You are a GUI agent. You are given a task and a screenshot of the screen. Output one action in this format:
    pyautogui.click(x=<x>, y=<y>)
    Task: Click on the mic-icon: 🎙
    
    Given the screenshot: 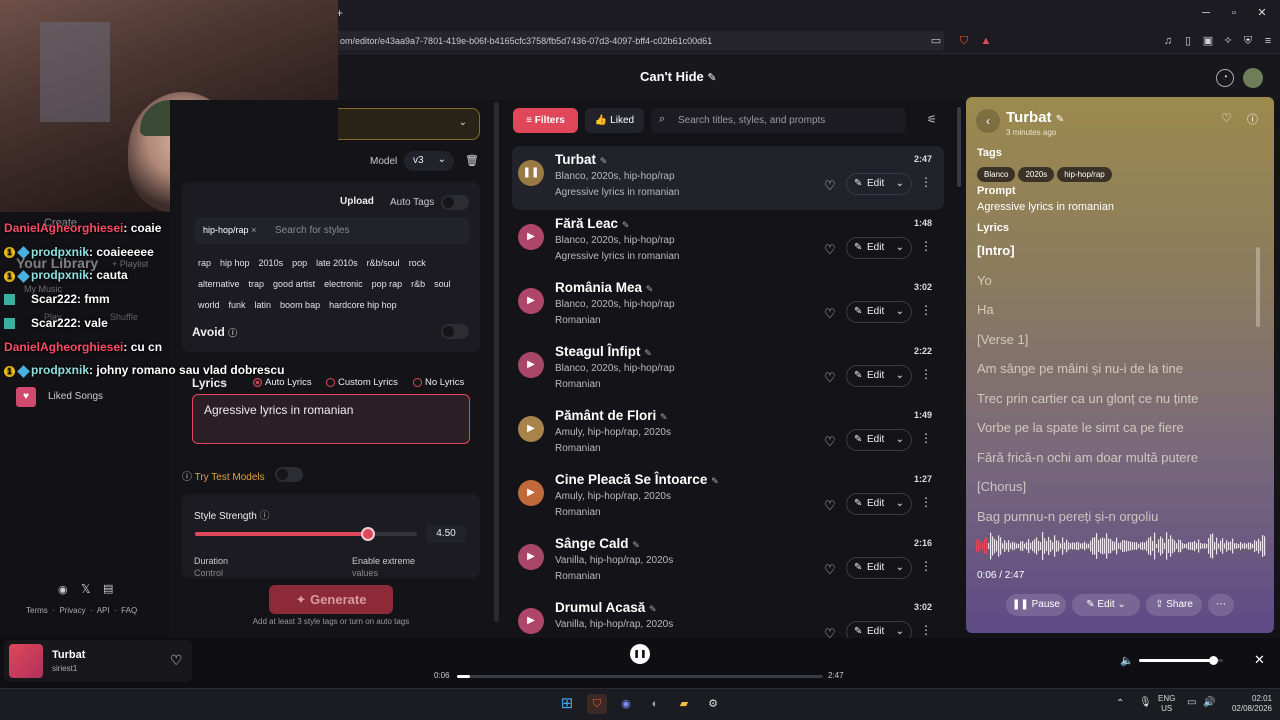 What is the action you would take?
    pyautogui.click(x=1145, y=702)
    